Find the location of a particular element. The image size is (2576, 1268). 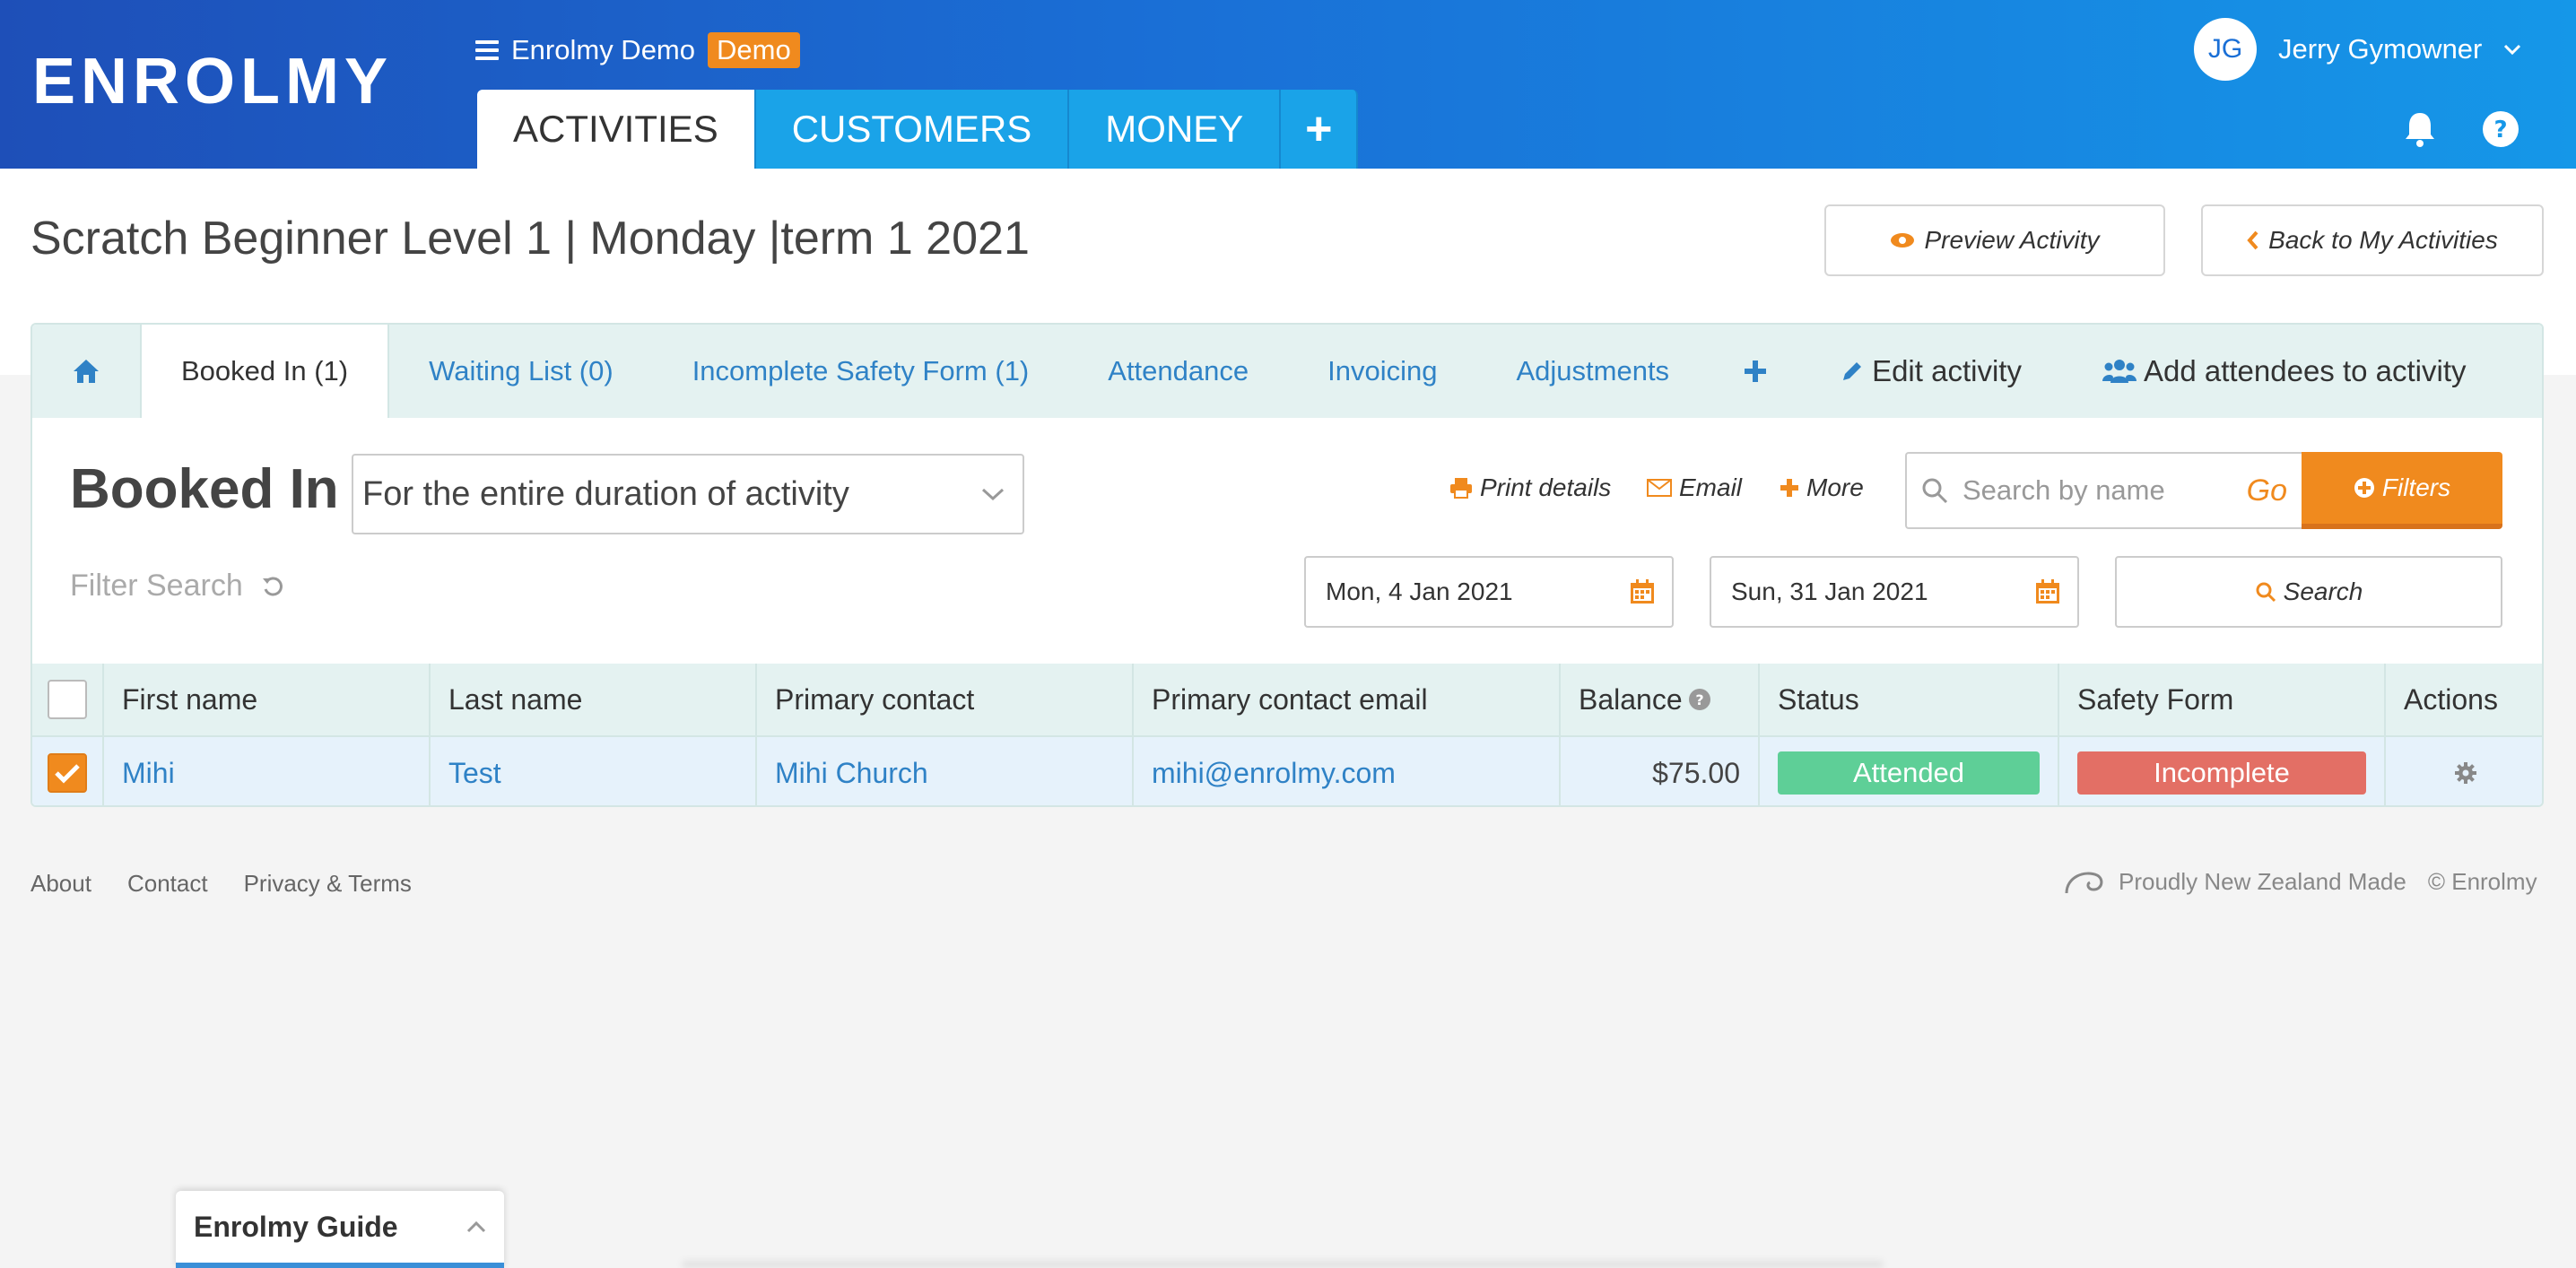

col-primary-contact-email: Primary contact email is located at coordinates (1345, 699).